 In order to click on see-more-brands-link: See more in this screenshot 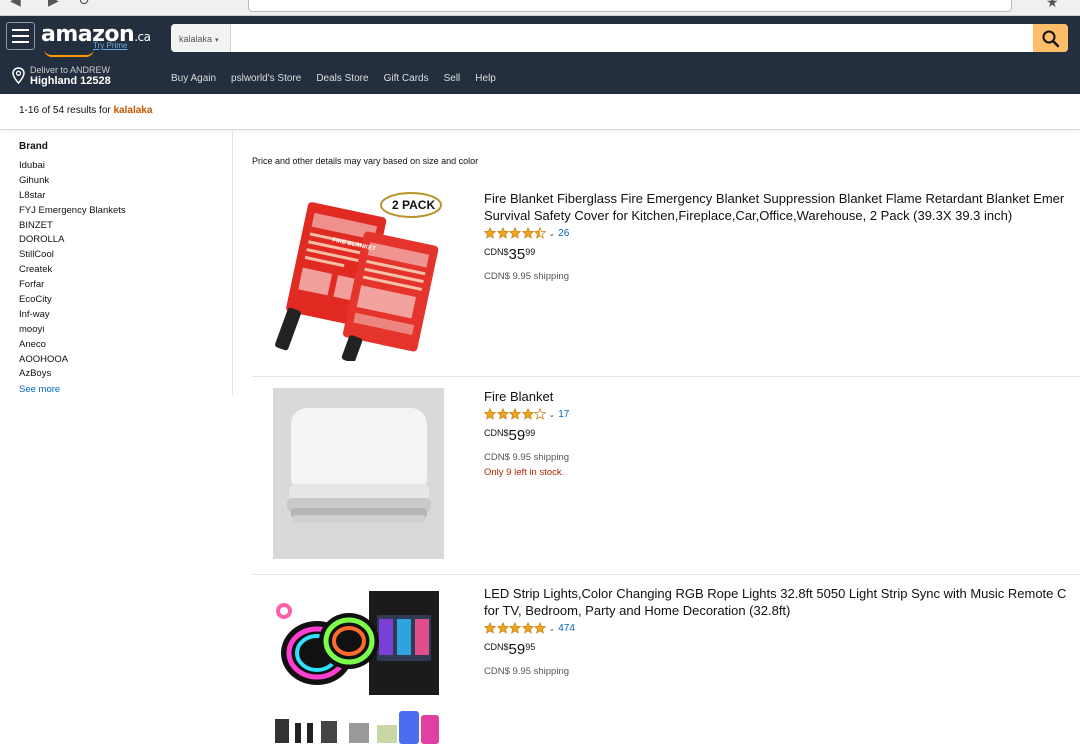, I will do `click(39, 389)`.